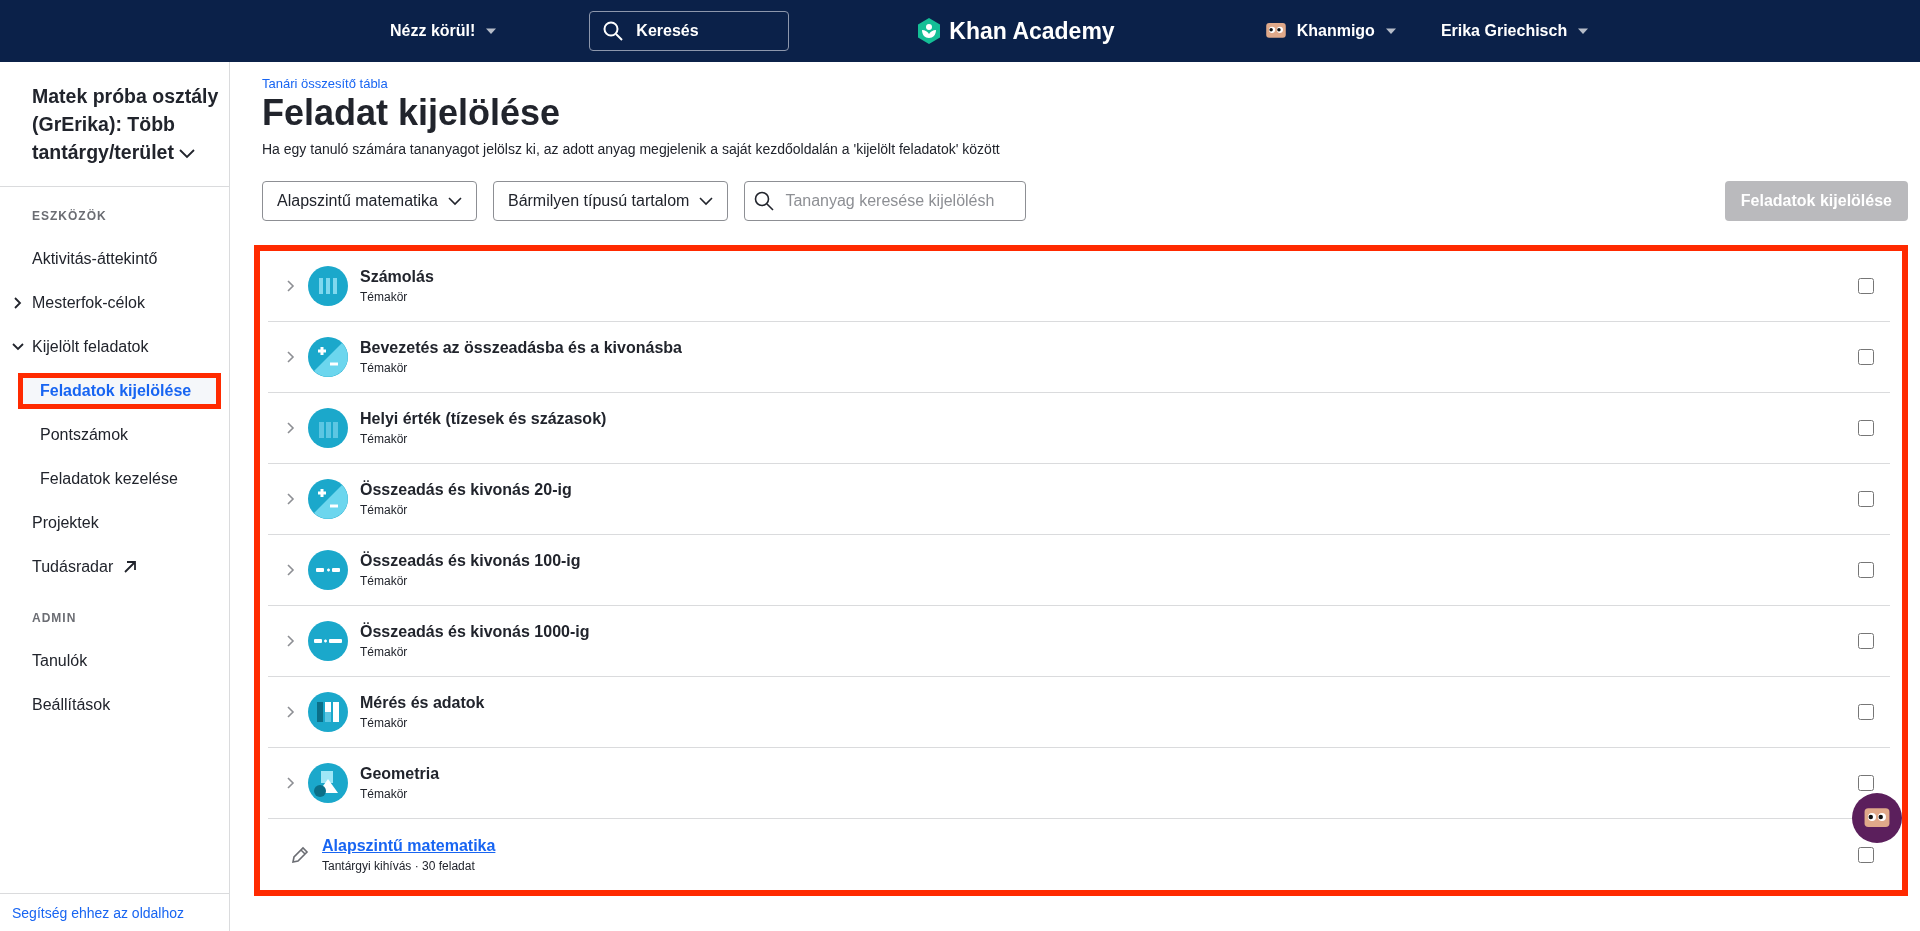 This screenshot has width=1920, height=931. Describe the element at coordinates (114, 523) in the screenshot. I see `sidebar-item: Projektek` at that location.